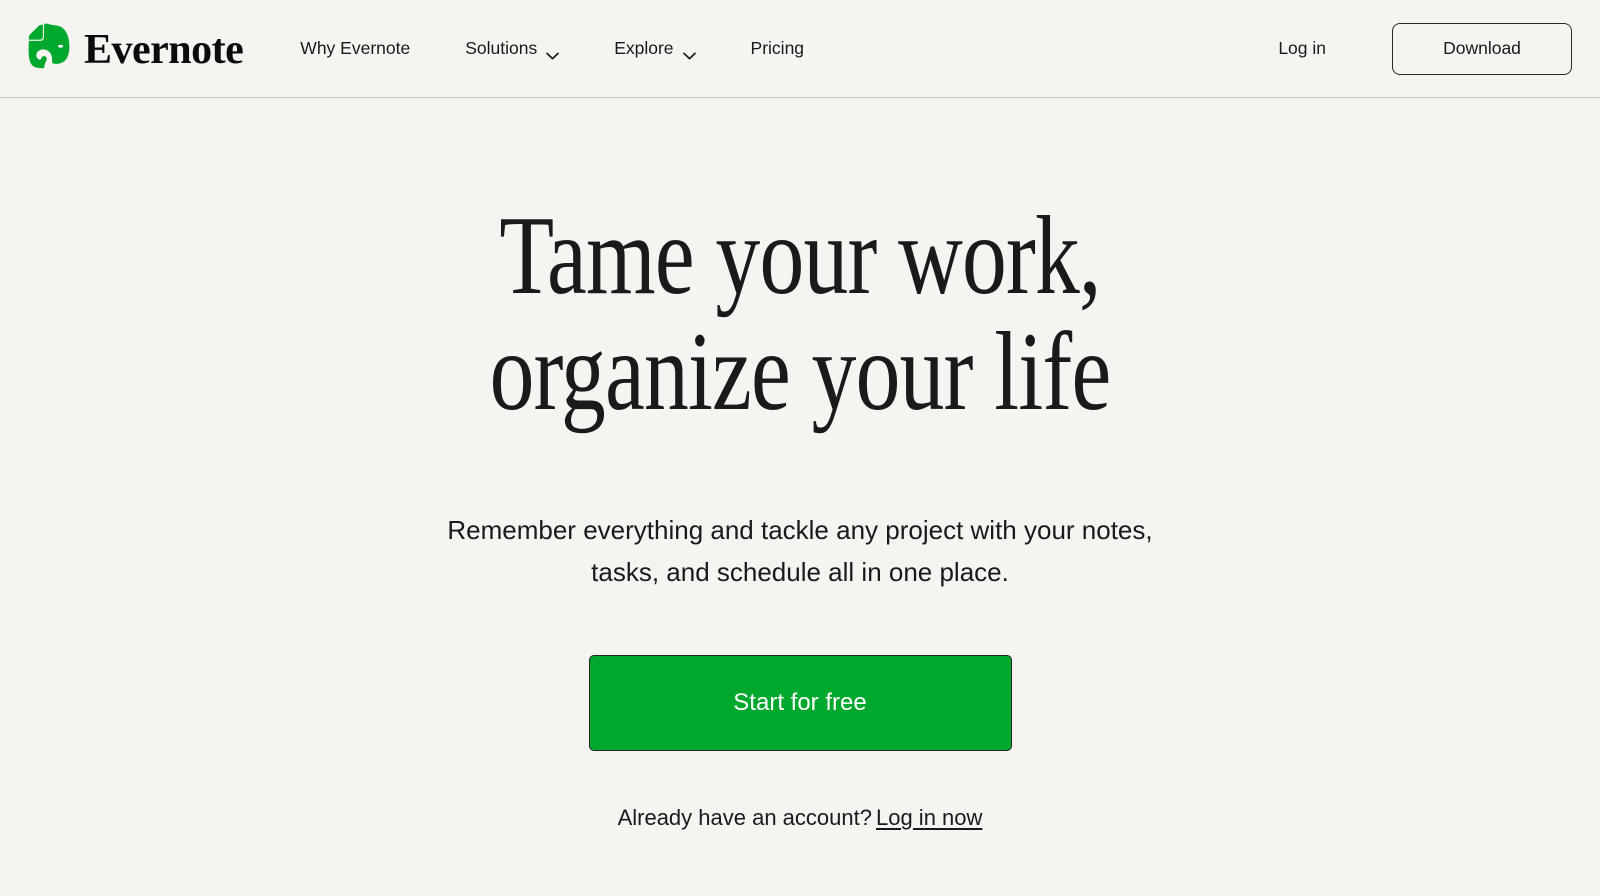 This screenshot has height=896, width=1600. I want to click on evernote-elephant-icon, so click(49, 49).